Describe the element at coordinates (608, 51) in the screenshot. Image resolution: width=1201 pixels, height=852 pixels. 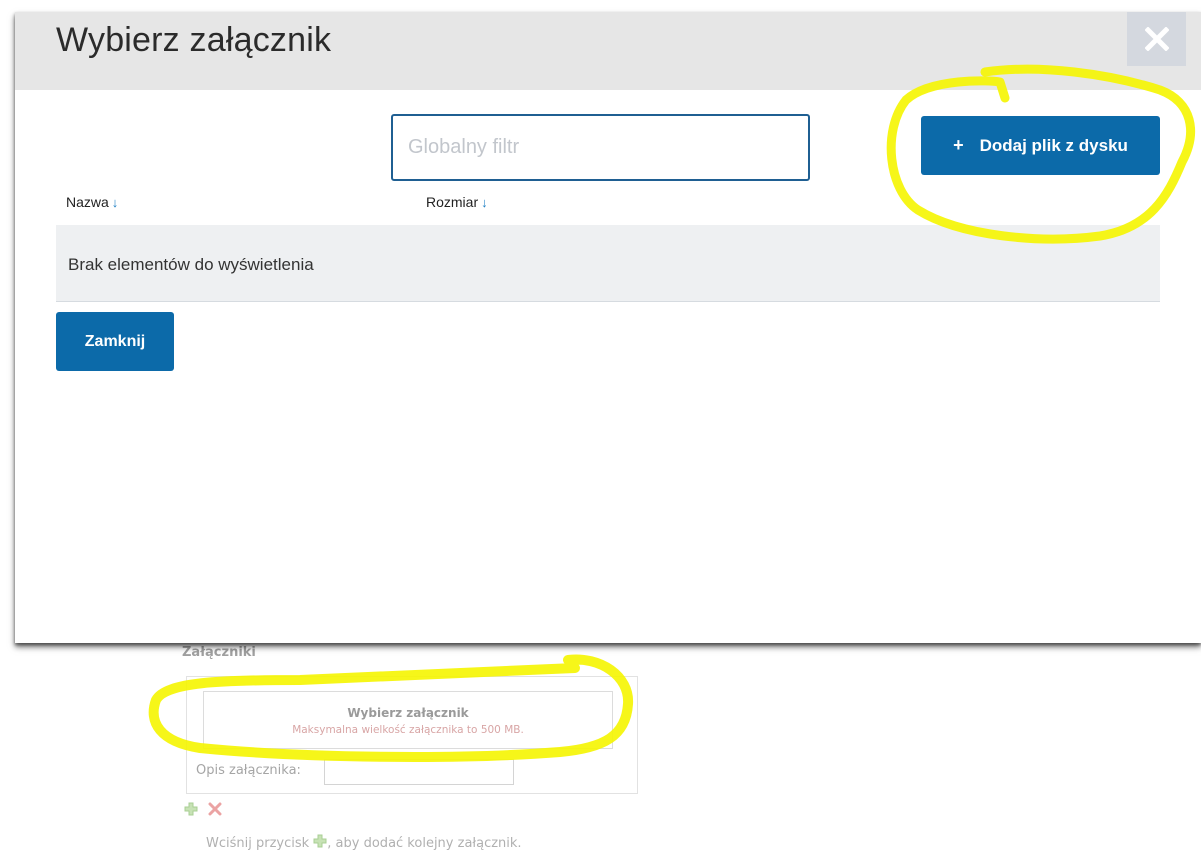
I see `modal-header: Wybierz załącznik` at that location.